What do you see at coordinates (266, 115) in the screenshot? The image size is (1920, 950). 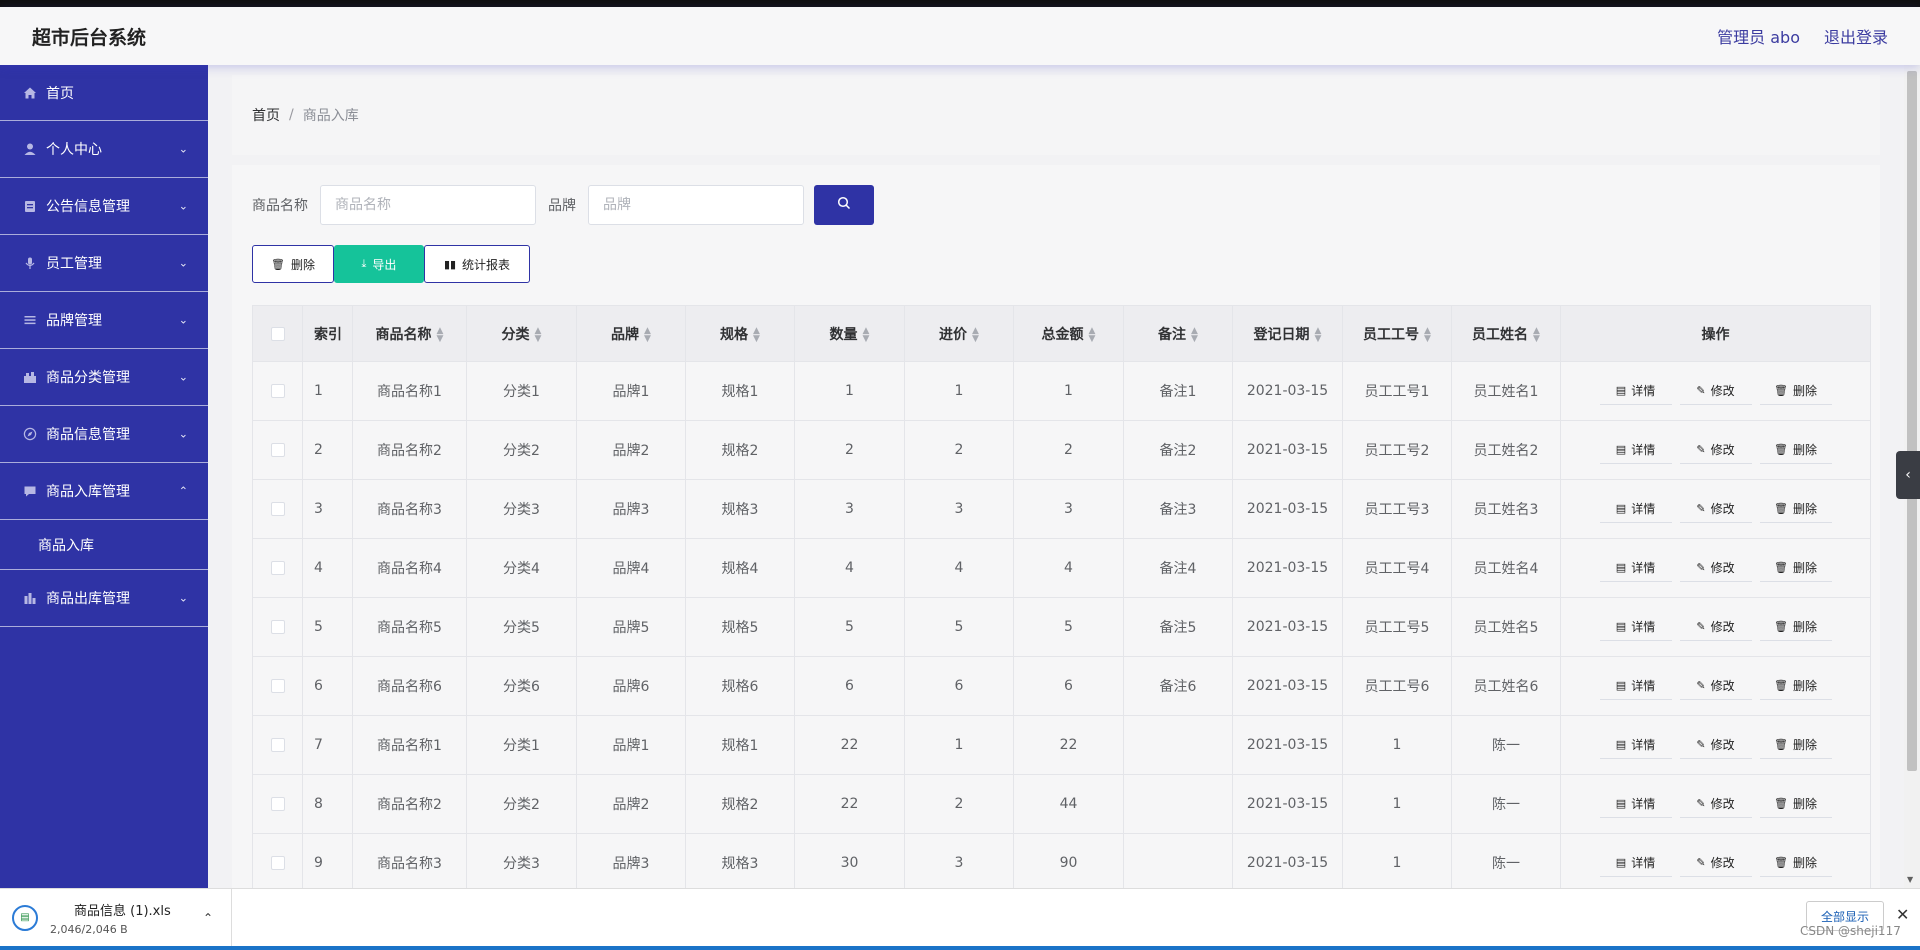 I see `breadcrumb-home: 首页` at bounding box center [266, 115].